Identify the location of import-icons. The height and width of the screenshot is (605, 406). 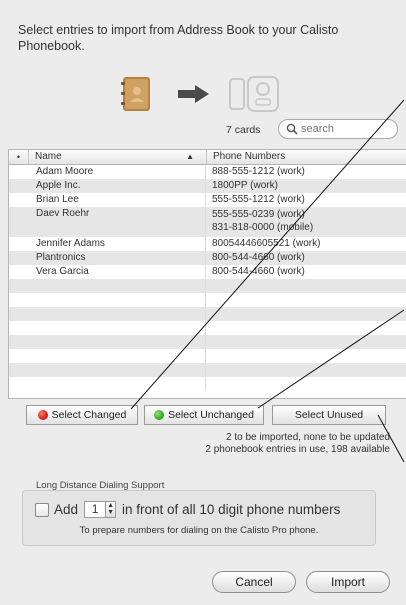
(203, 94).